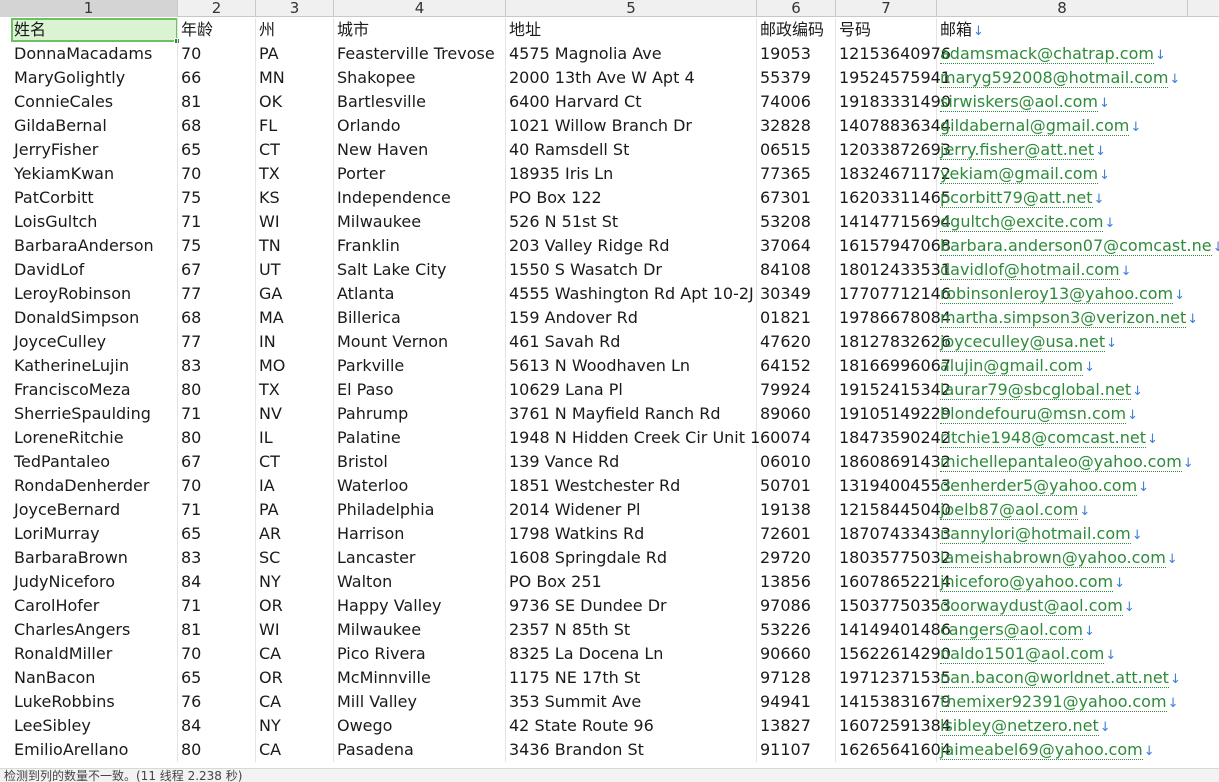 Image resolution: width=1219 pixels, height=782 pixels. I want to click on table-cell: 84108, so click(796, 270).